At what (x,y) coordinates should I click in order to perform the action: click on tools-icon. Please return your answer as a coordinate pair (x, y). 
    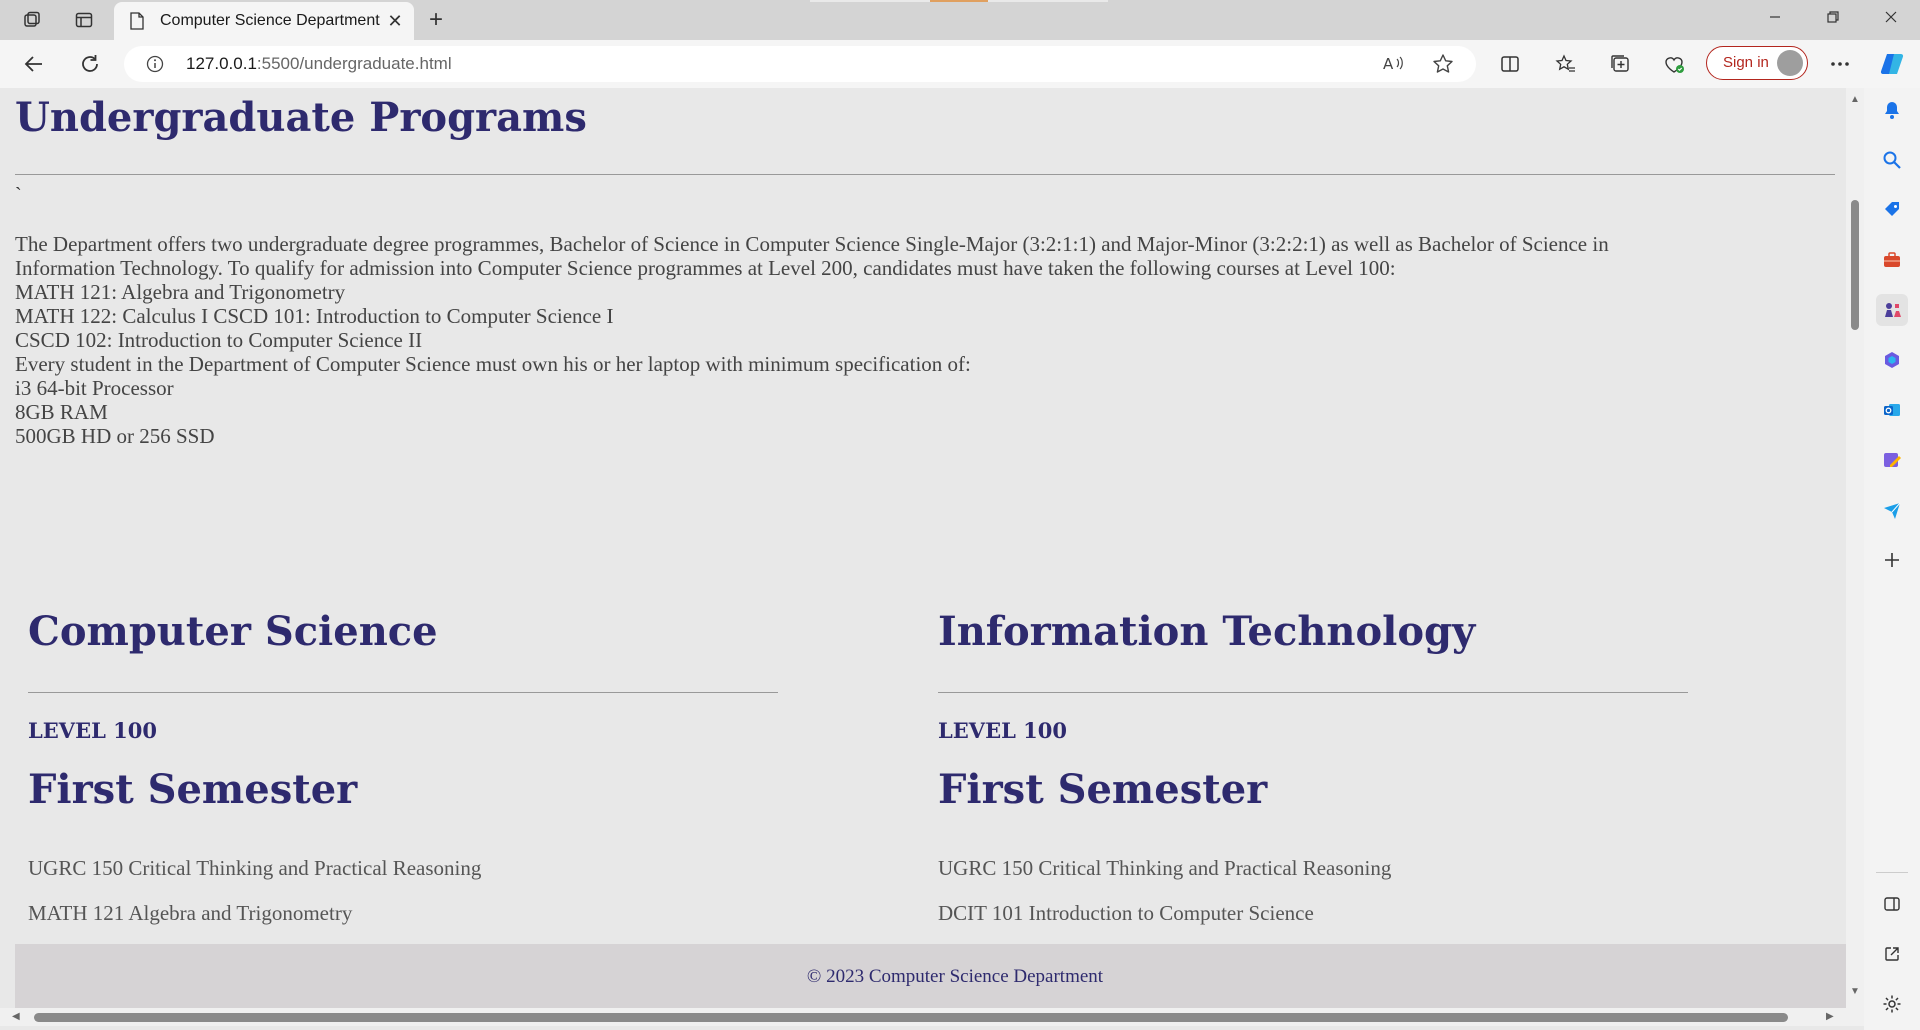
    Looking at the image, I should click on (1892, 260).